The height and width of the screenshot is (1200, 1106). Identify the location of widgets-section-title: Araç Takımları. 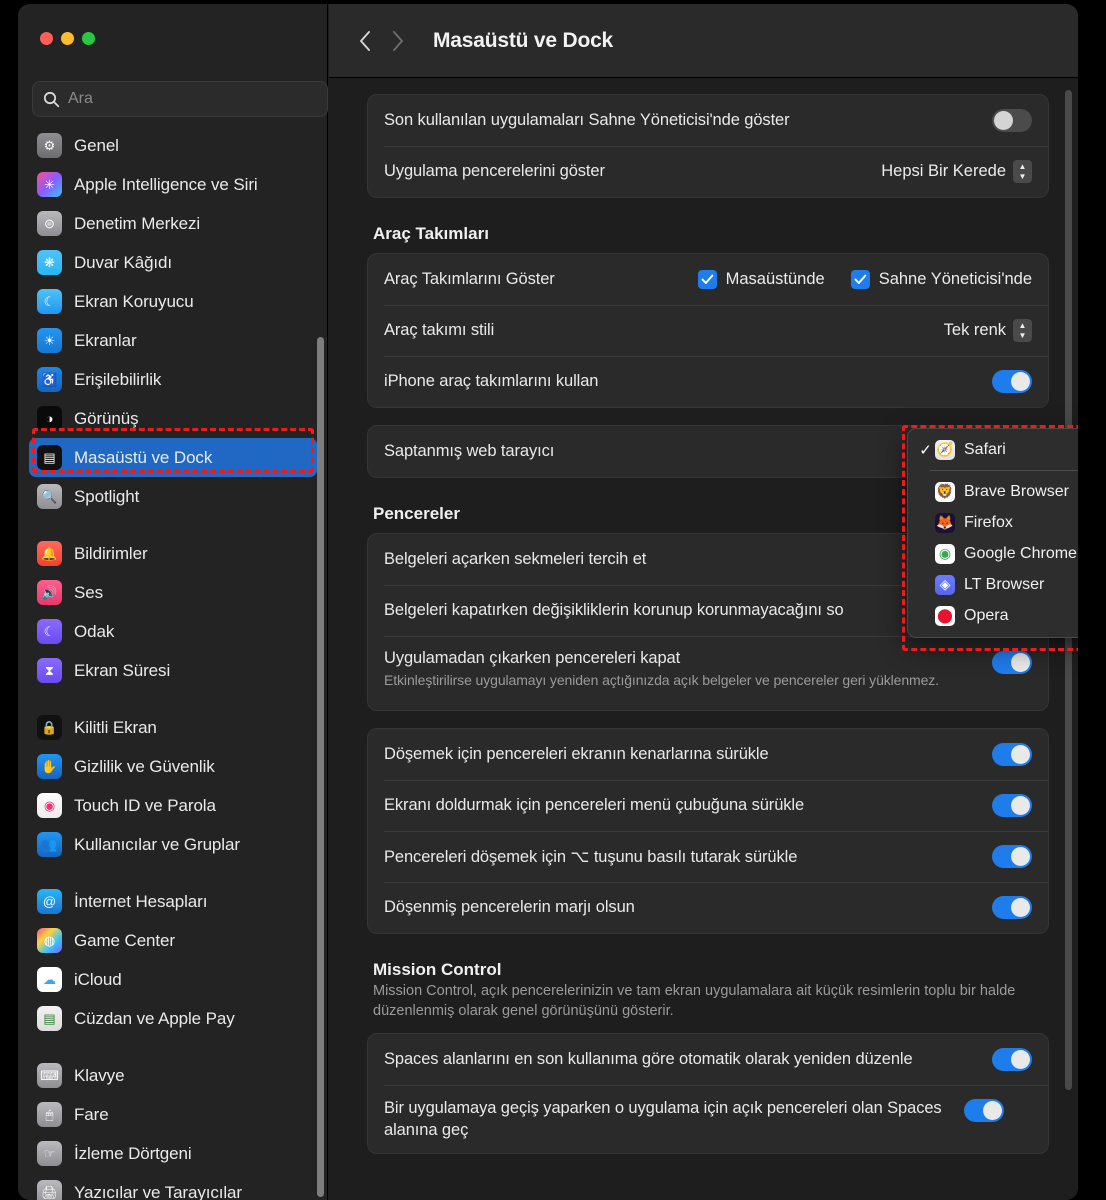
(431, 233).